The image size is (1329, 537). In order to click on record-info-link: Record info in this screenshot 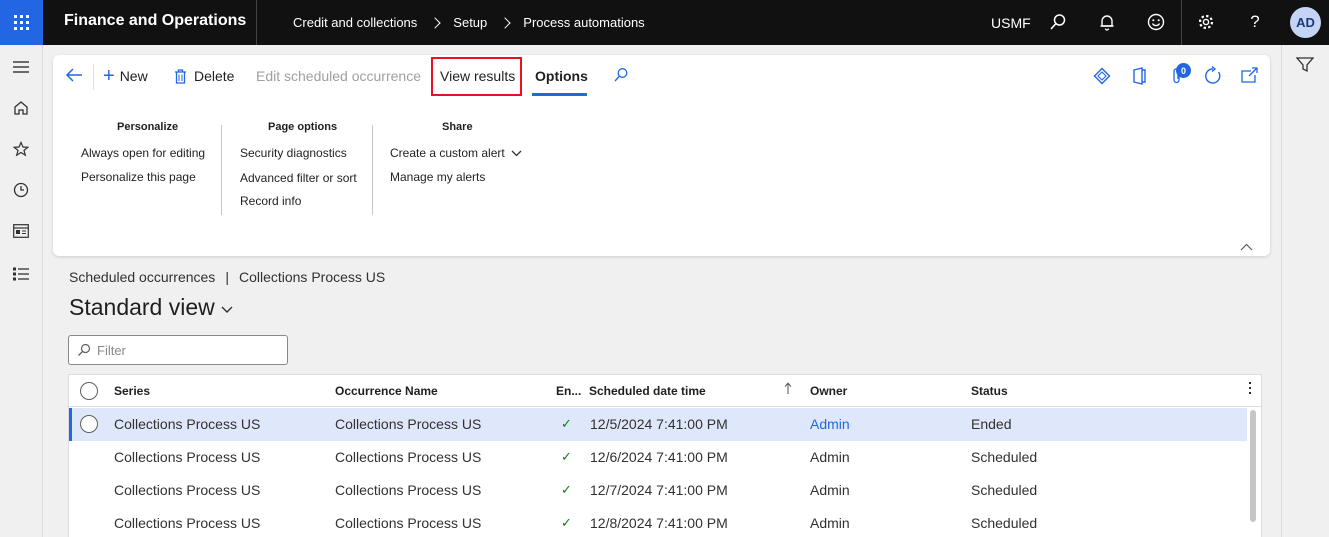, I will do `click(270, 201)`.